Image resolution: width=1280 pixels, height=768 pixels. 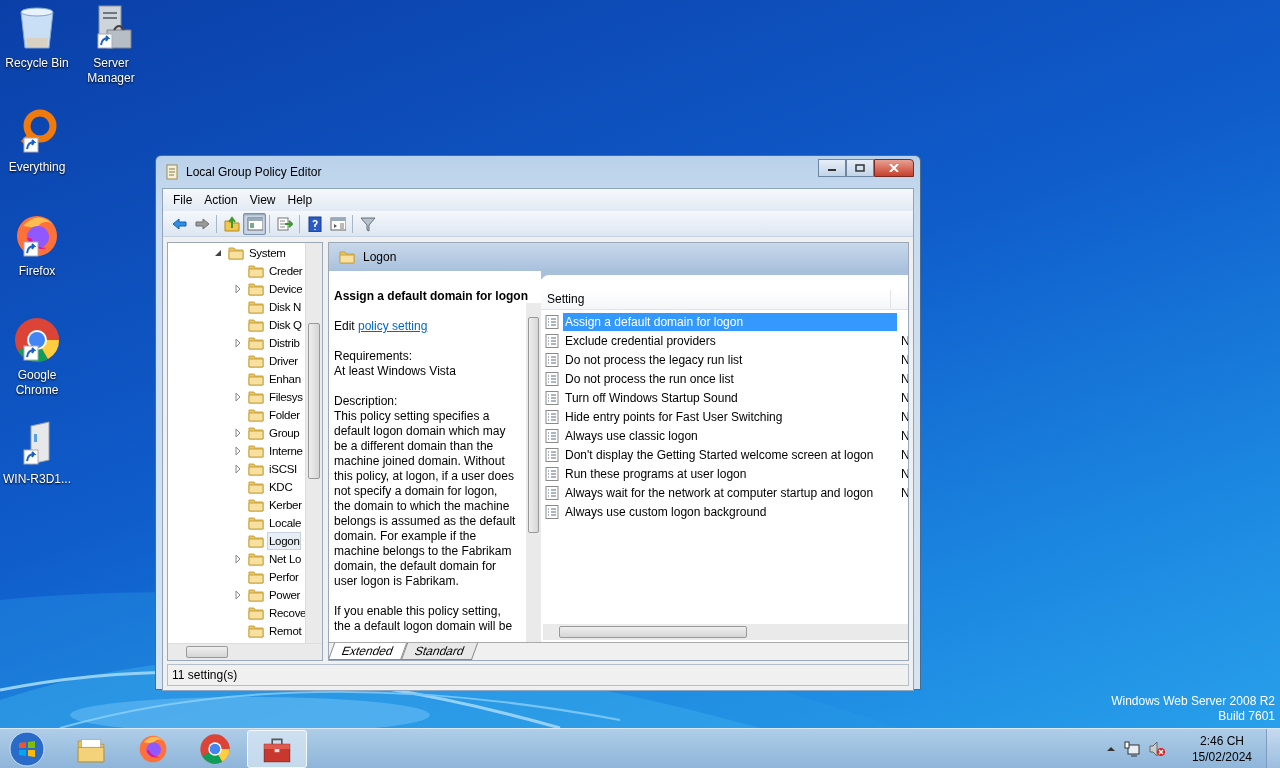 I want to click on tree-item: Device, so click(x=286, y=289).